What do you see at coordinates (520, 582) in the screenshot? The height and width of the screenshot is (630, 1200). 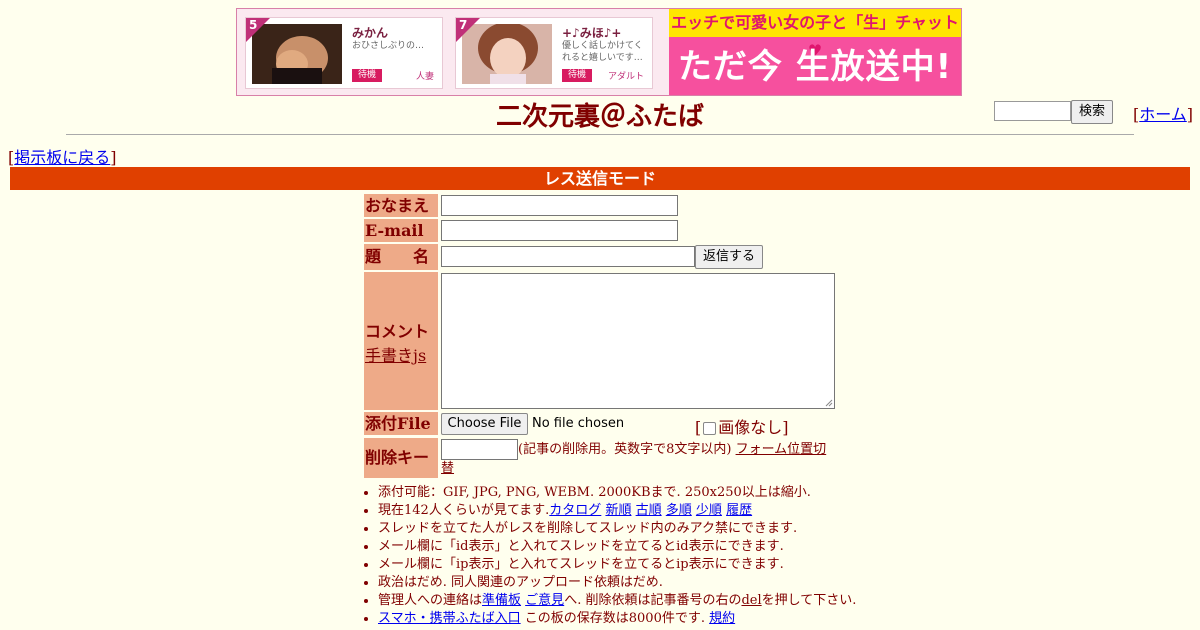 I see `rule-text: 政治はだめ. 同人関連のアップロード依頼はだめ.` at bounding box center [520, 582].